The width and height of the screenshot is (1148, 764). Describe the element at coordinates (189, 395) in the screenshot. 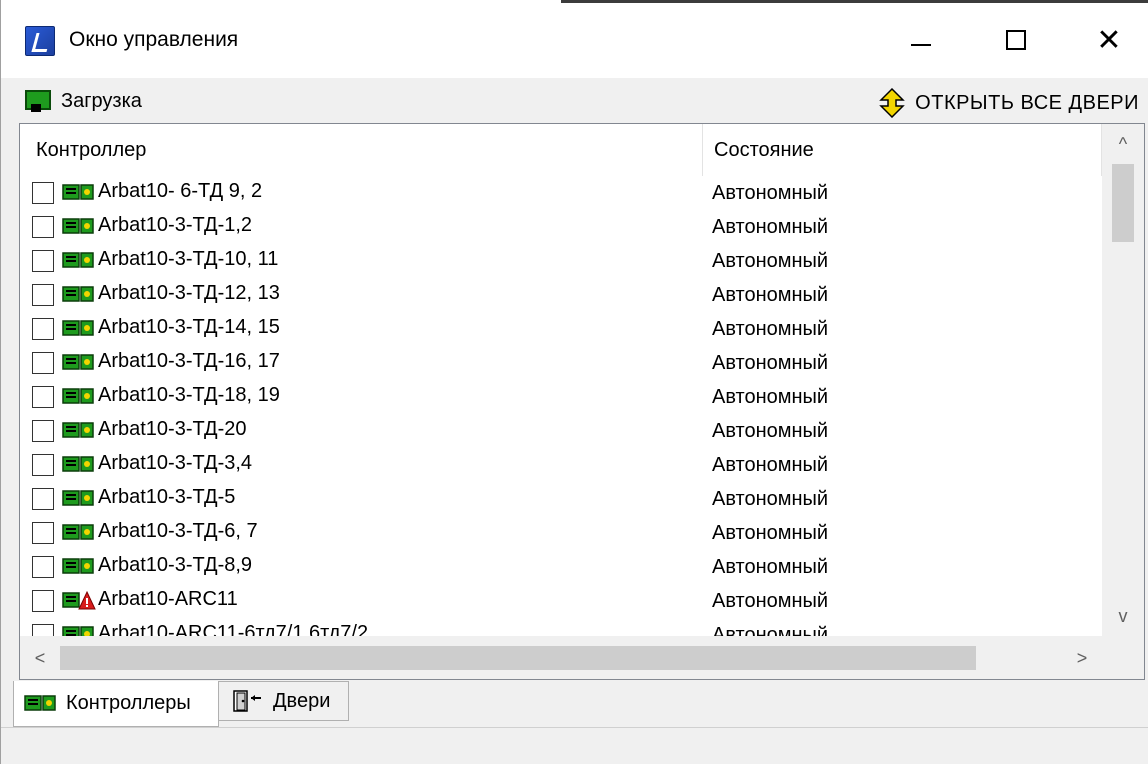

I see `controller-name: Arbat10-3-ТД-18, 19` at that location.